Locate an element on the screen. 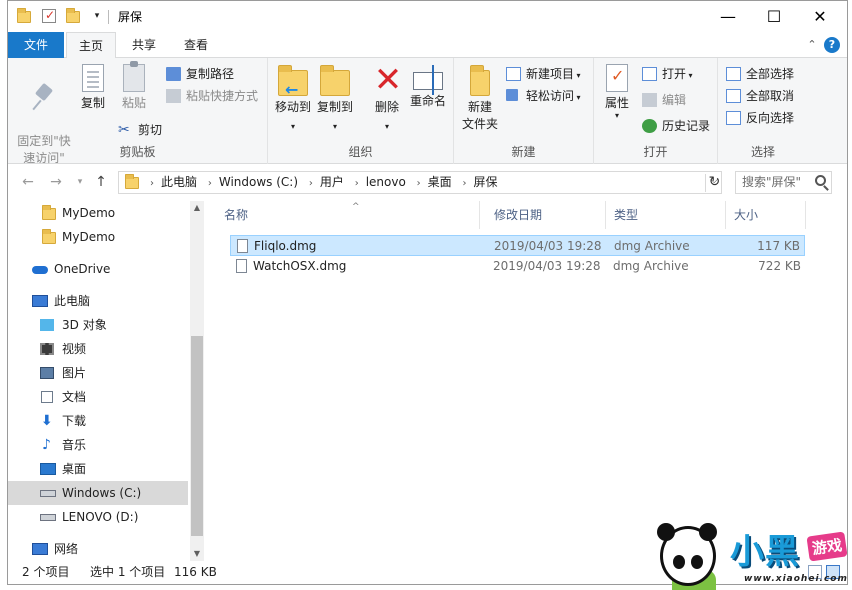 This screenshot has width=852, height=590. recent-locations-icon: ▾ is located at coordinates (80, 182).